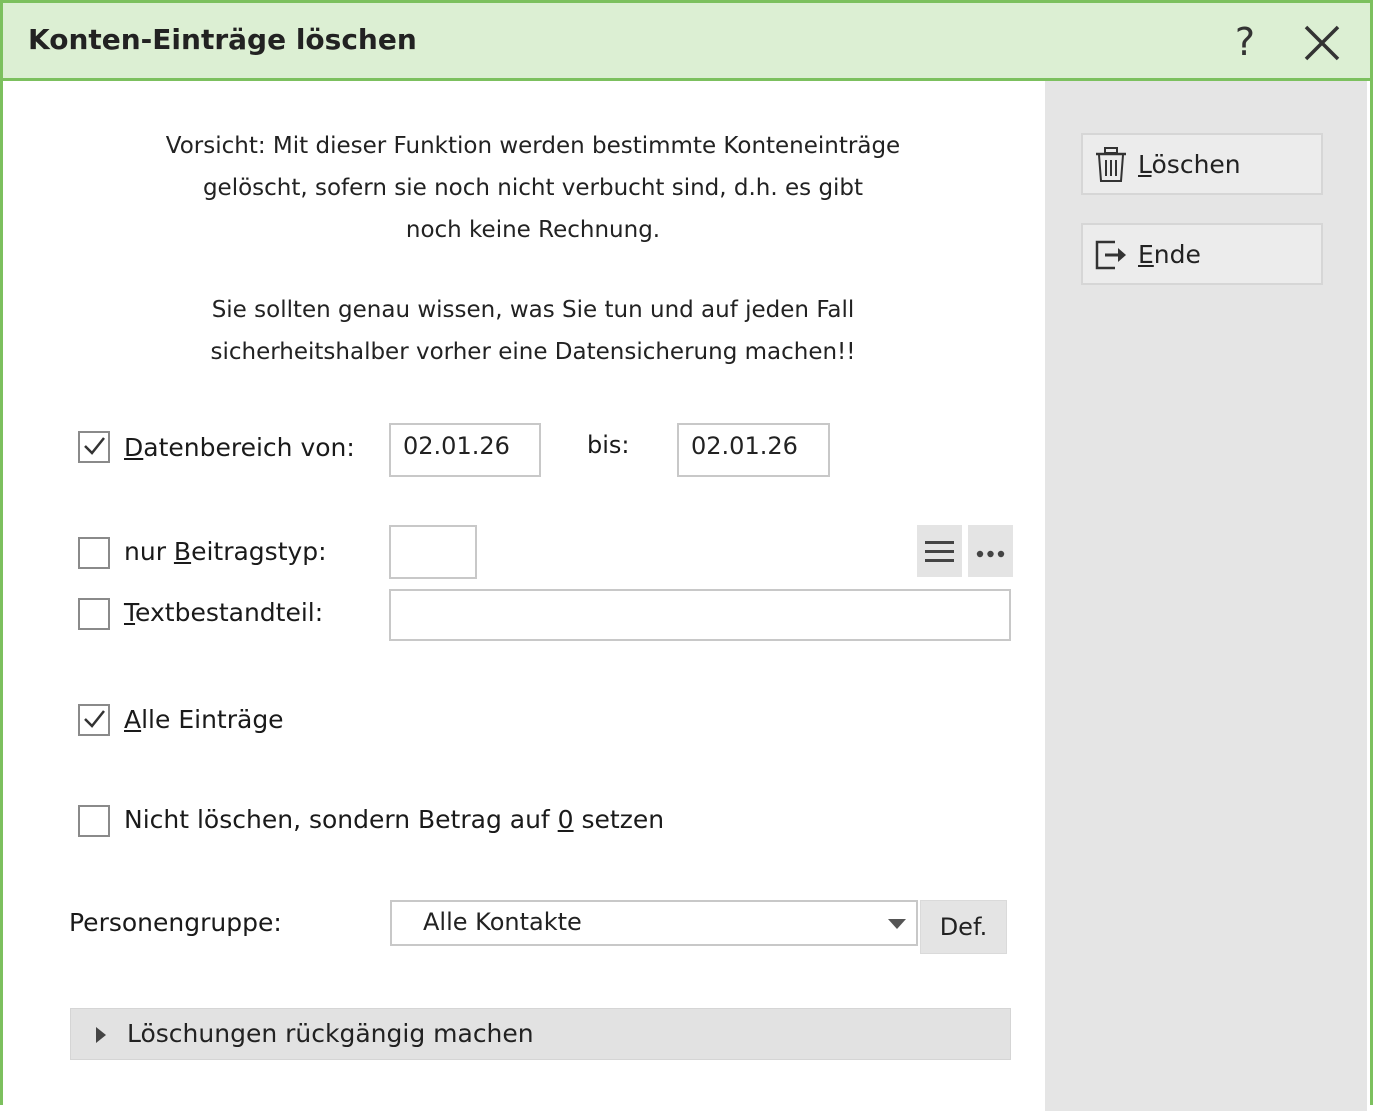 This screenshot has width=1373, height=1111. I want to click on text-part-label: Textbestandteil:, so click(223, 612).